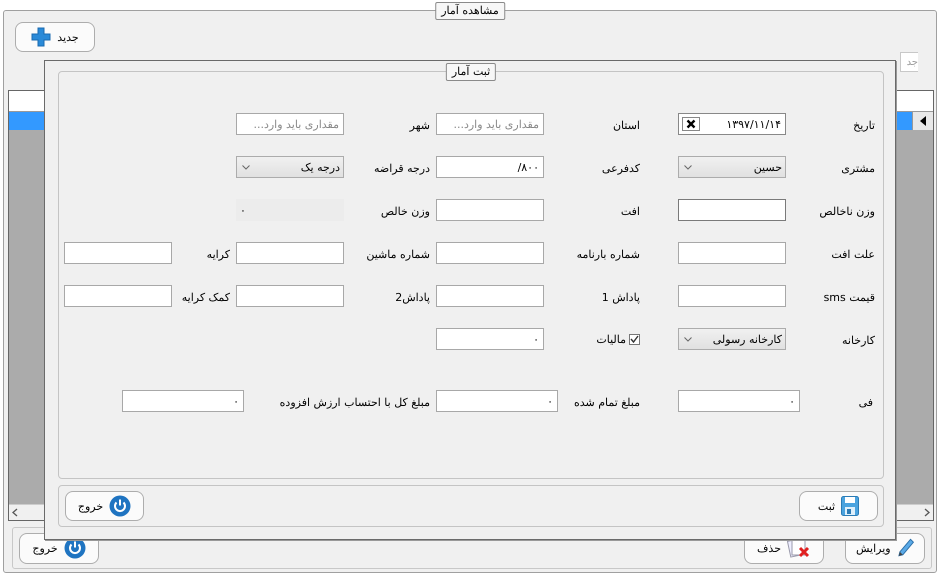  I want to click on check-icon, so click(634, 339).